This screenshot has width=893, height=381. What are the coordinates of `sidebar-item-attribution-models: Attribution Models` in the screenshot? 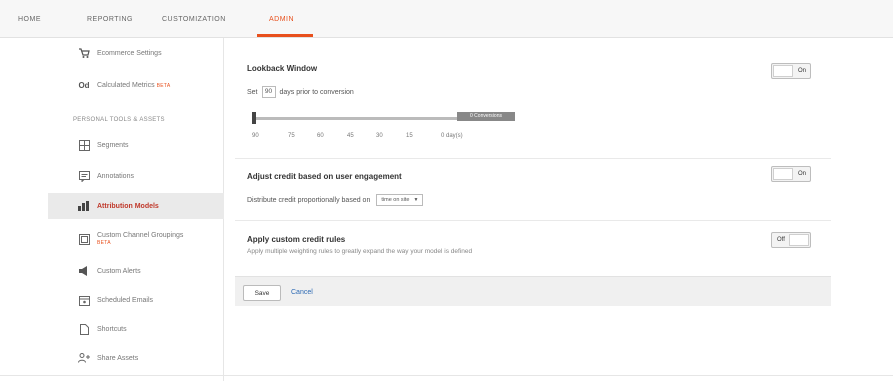 It's located at (136, 206).